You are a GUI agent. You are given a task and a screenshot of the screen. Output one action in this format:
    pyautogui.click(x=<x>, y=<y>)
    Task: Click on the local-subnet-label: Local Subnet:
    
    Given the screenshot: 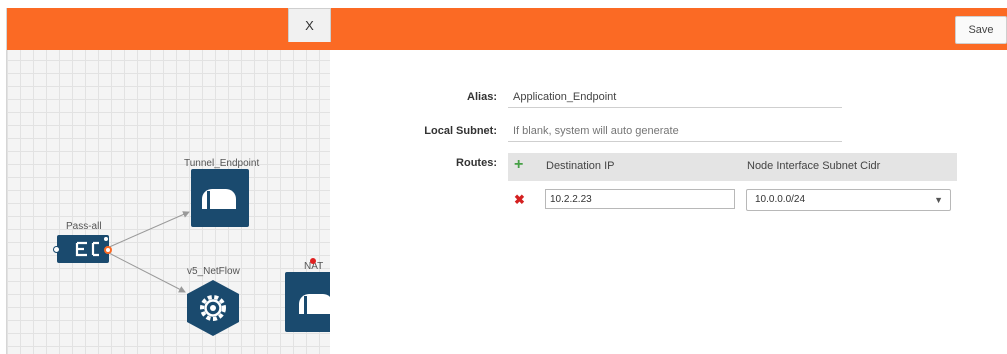 What is the action you would take?
    pyautogui.click(x=460, y=131)
    